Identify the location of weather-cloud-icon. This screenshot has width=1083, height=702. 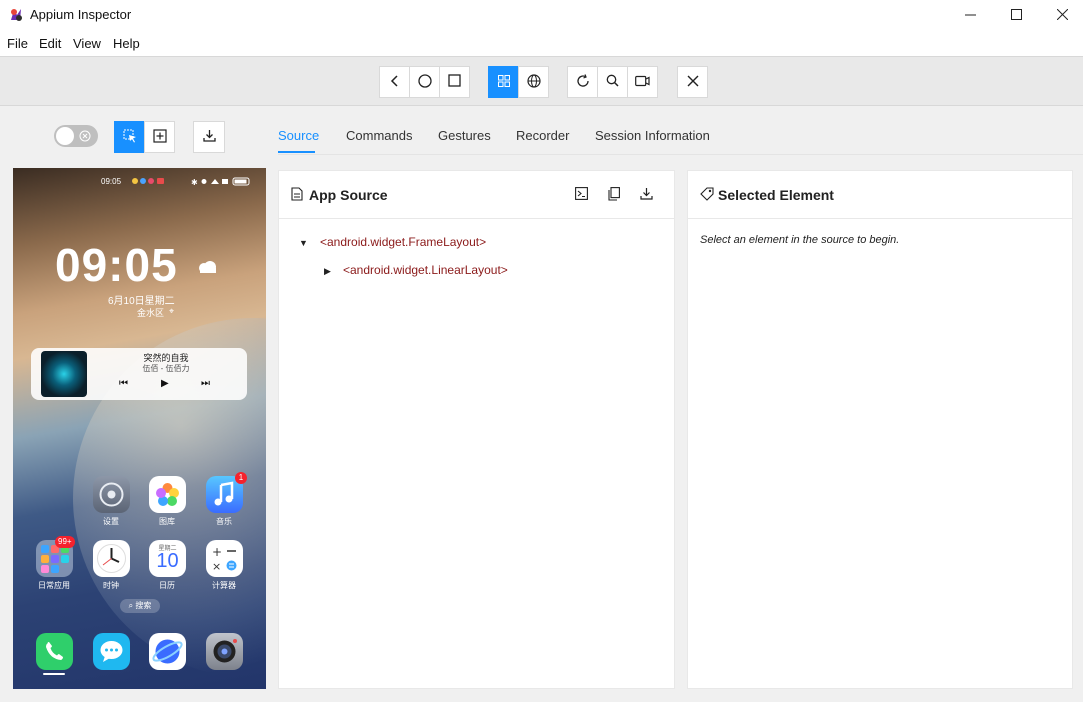
(207, 267).